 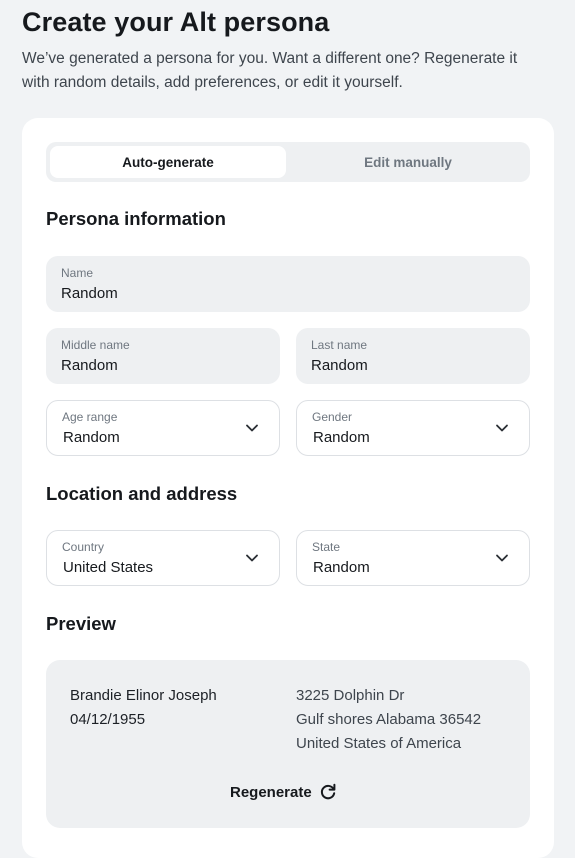 I want to click on country-select-value: United States, so click(x=108, y=567).